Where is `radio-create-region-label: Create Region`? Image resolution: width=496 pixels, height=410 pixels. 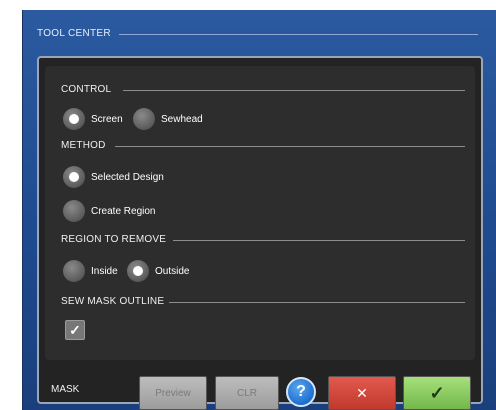
radio-create-region-label: Create Region is located at coordinates (123, 211).